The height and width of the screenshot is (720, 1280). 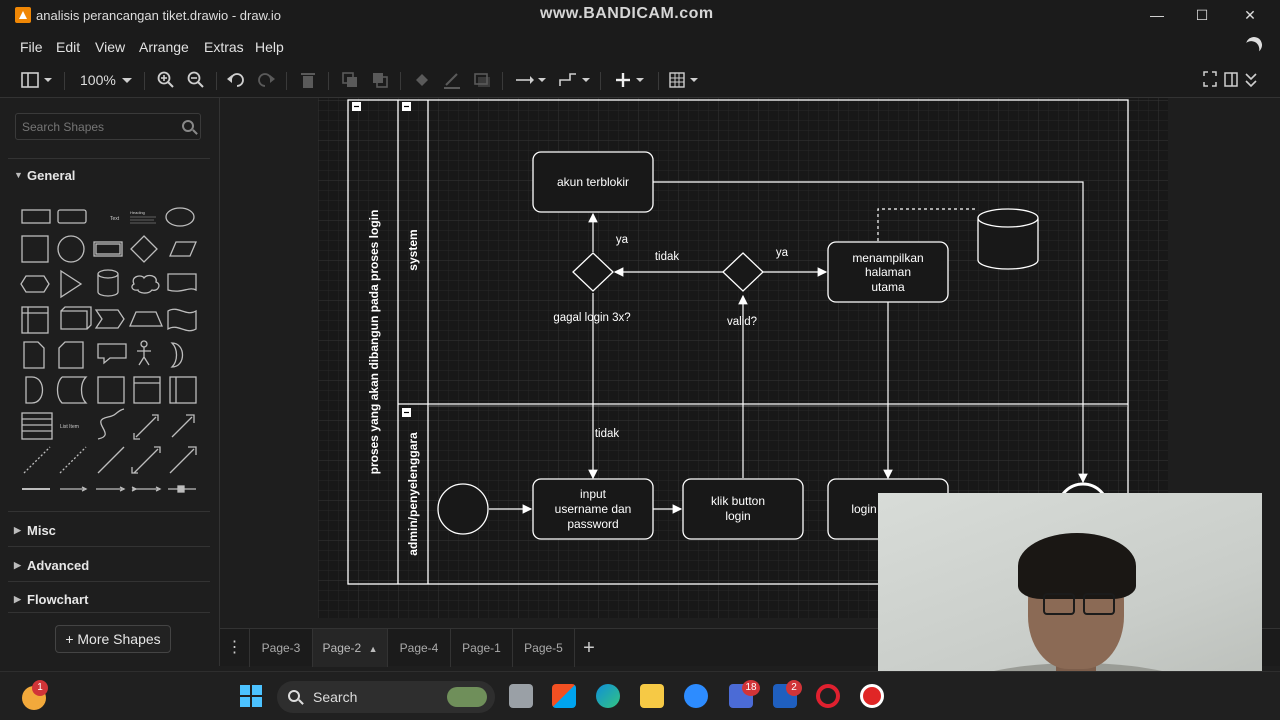 I want to click on delete-icon, so click(x=308, y=80).